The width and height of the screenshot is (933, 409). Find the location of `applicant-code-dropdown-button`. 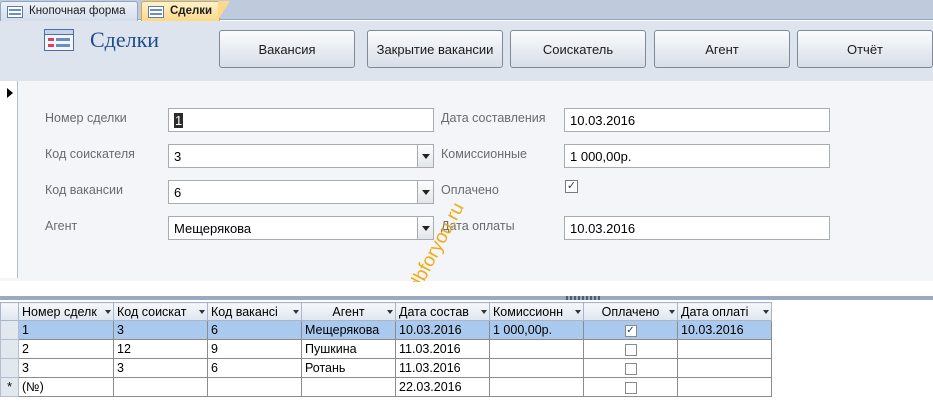

applicant-code-dropdown-button is located at coordinates (425, 156).